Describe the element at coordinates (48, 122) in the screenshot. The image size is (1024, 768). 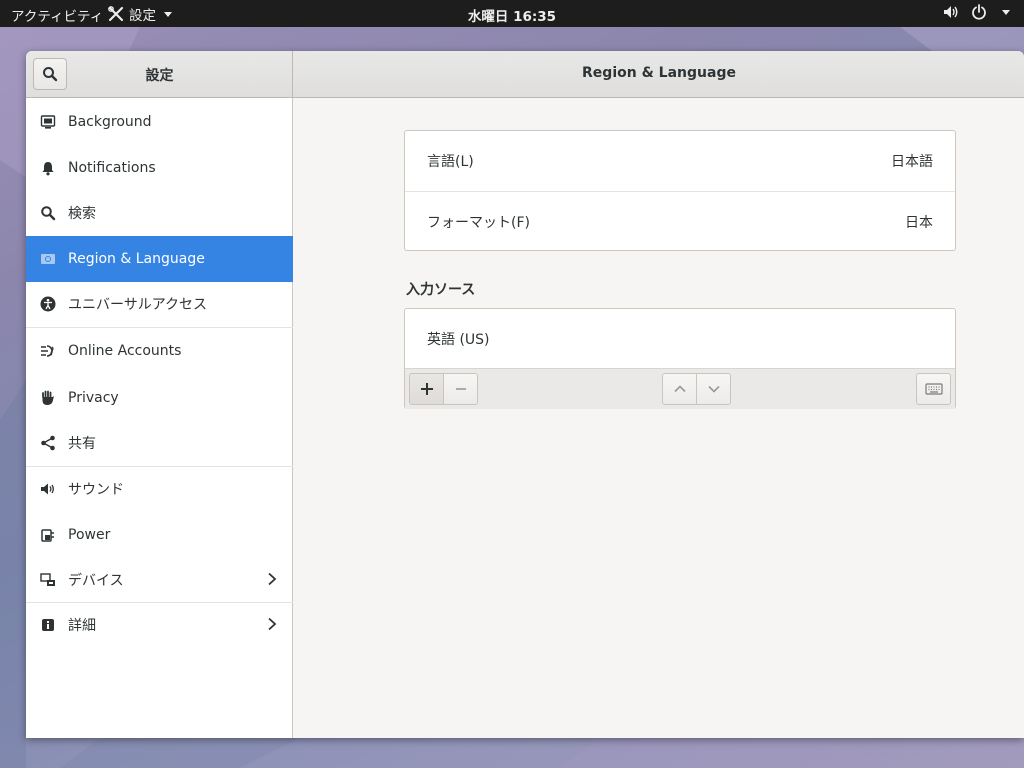
I see `background-icon` at that location.